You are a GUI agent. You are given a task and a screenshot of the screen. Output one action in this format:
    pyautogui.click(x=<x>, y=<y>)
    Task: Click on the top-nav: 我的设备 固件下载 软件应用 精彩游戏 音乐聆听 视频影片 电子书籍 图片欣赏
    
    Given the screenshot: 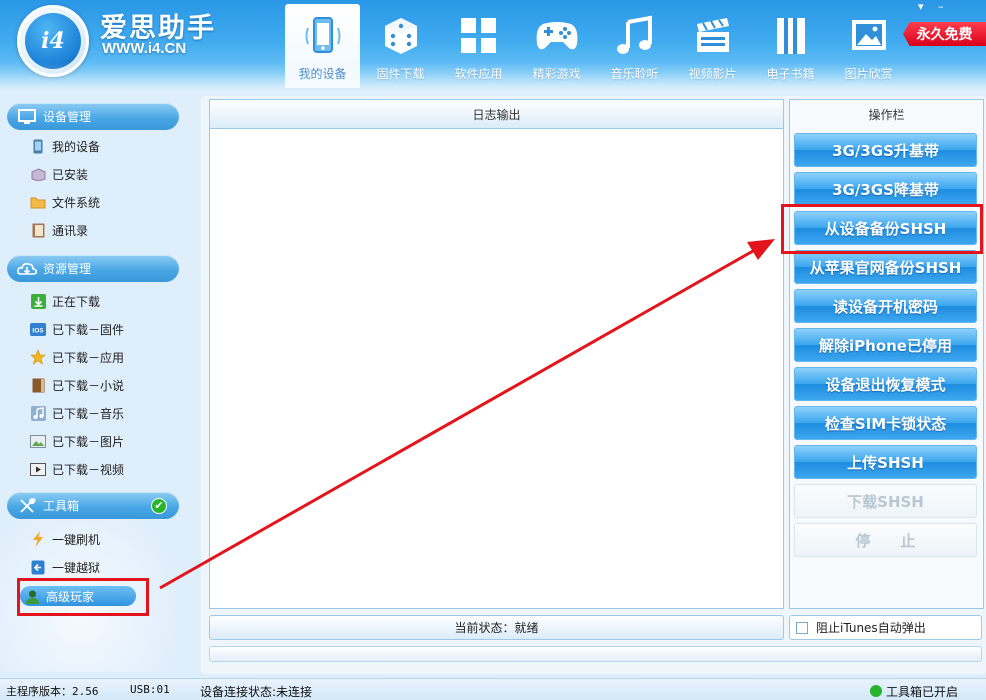 What is the action you would take?
    pyautogui.click(x=597, y=46)
    